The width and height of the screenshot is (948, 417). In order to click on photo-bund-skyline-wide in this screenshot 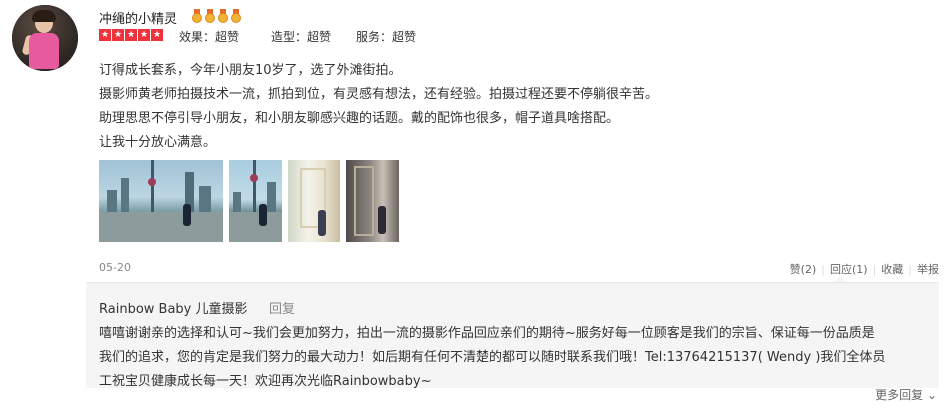, I will do `click(161, 201)`.